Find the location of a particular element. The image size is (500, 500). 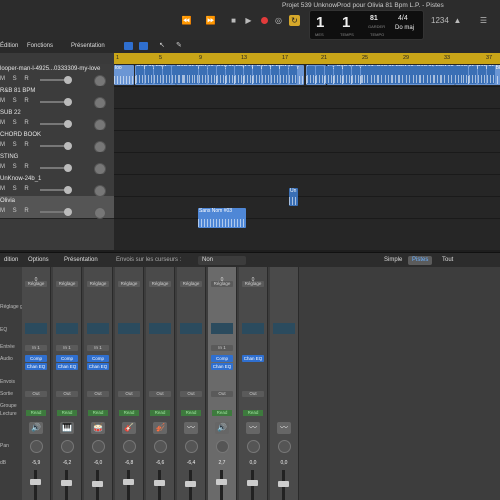

track-name: SUB 22 is located at coordinates (10, 113).